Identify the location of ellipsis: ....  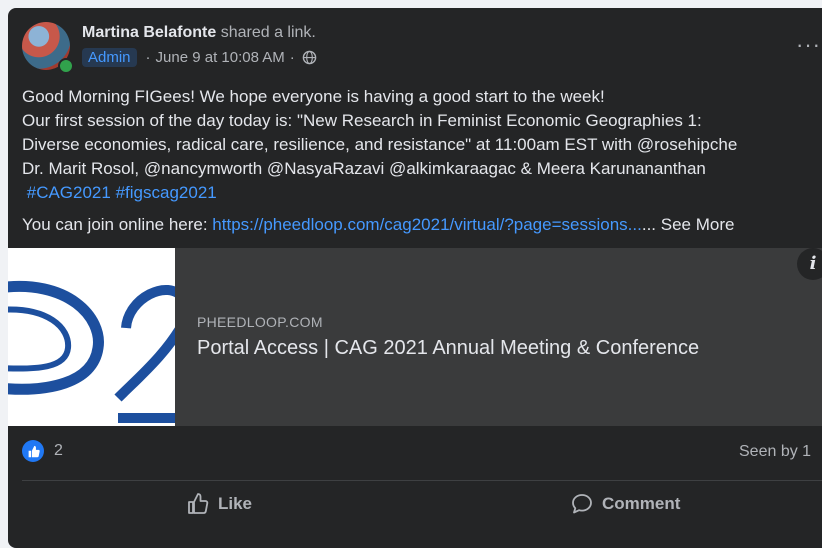
(649, 224).